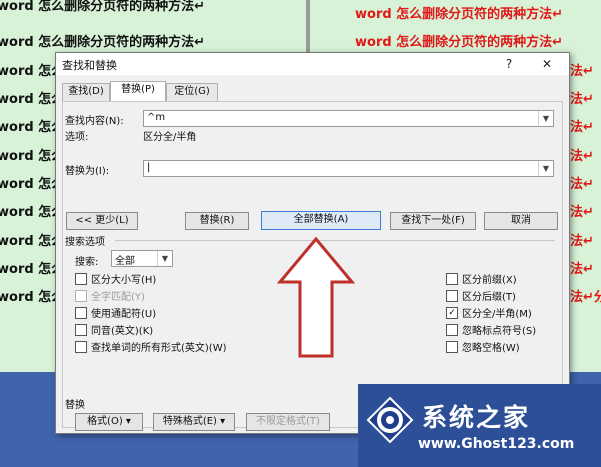 This screenshot has width=601, height=467. What do you see at coordinates (496, 444) in the screenshot?
I see `watermark-url: www.Ghost123.com` at bounding box center [496, 444].